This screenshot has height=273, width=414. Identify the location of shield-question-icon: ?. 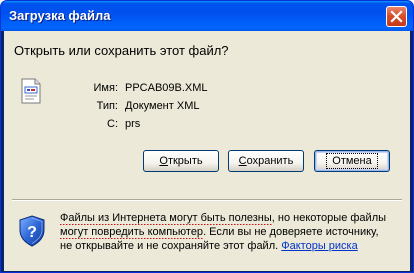
(32, 231).